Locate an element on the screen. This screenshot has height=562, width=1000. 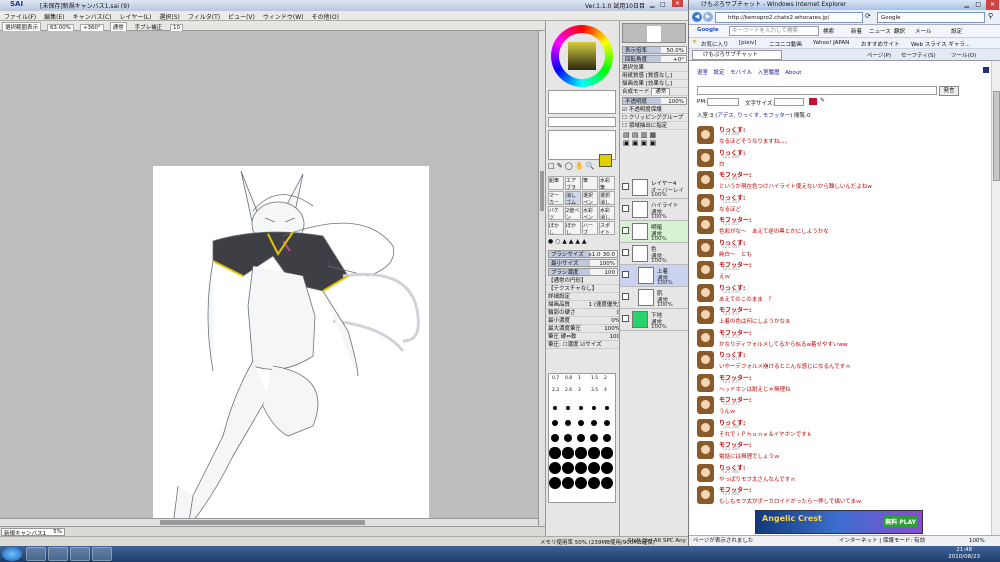
taskbar-ie-icon is located at coordinates (36, 554).